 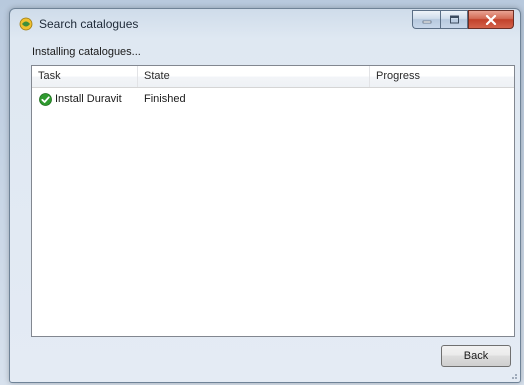 I want to click on back-button: Back, so click(x=476, y=356).